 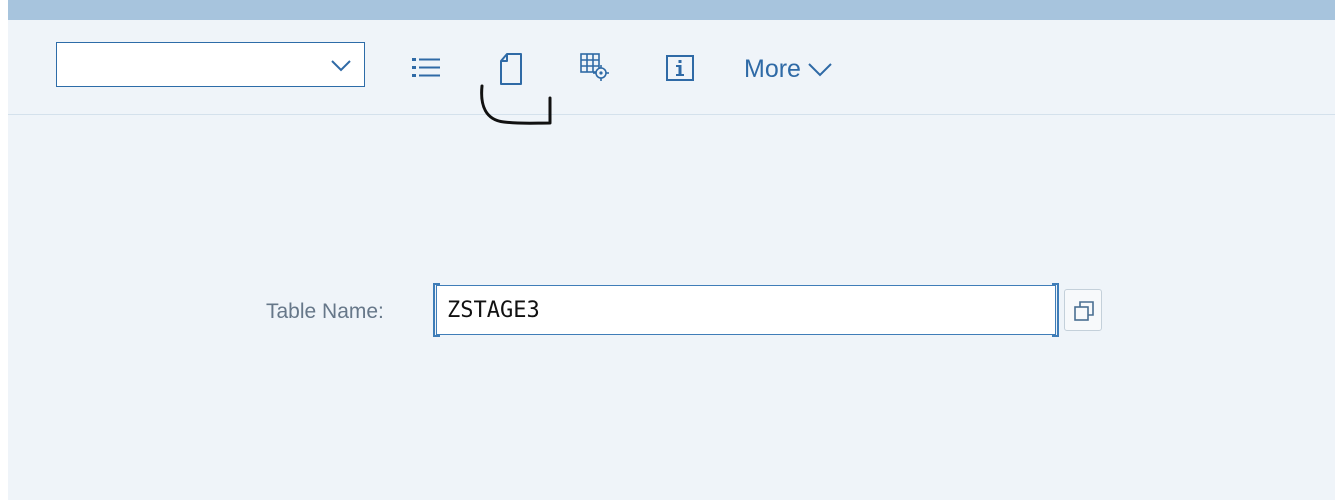 What do you see at coordinates (680, 68) in the screenshot?
I see `info-icon` at bounding box center [680, 68].